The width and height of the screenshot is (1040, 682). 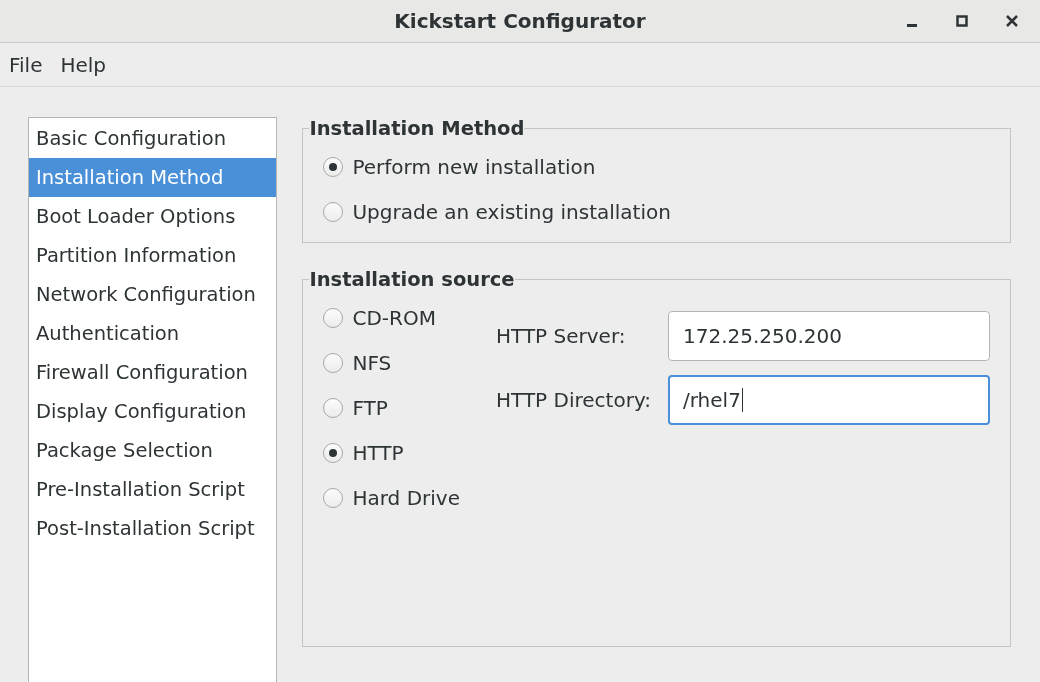 What do you see at coordinates (153, 411) in the screenshot?
I see `sidebar-item: Display Configuration` at bounding box center [153, 411].